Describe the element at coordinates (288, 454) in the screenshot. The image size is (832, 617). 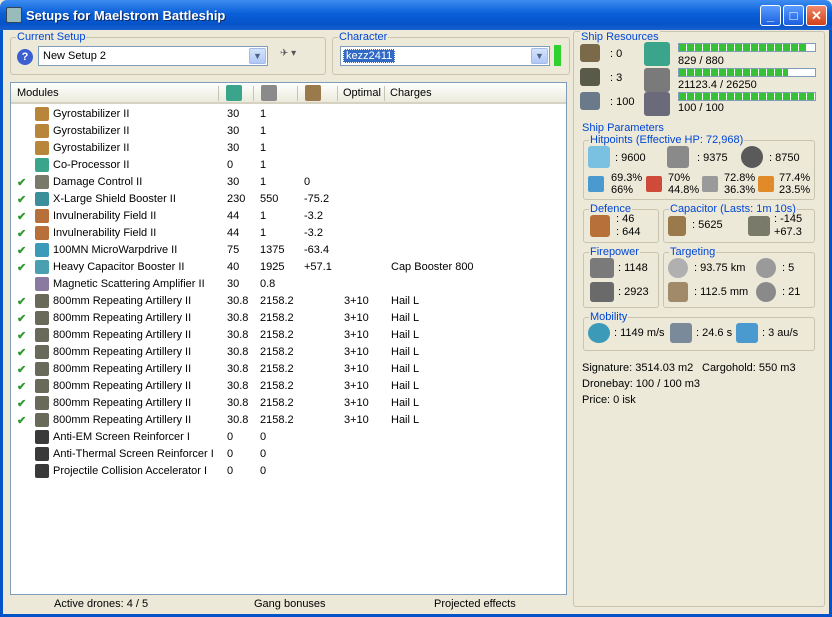
I see `module-row: Anti-Thermal Screen Reinforcer I 0 0` at that location.